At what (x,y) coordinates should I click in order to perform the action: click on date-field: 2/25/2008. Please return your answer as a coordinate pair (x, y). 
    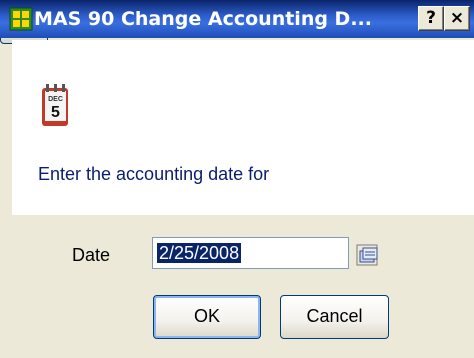
    Looking at the image, I should click on (250, 253).